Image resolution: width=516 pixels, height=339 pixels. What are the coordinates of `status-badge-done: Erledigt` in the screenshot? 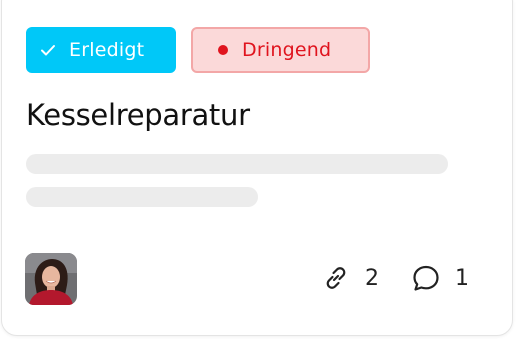 It's located at (101, 50).